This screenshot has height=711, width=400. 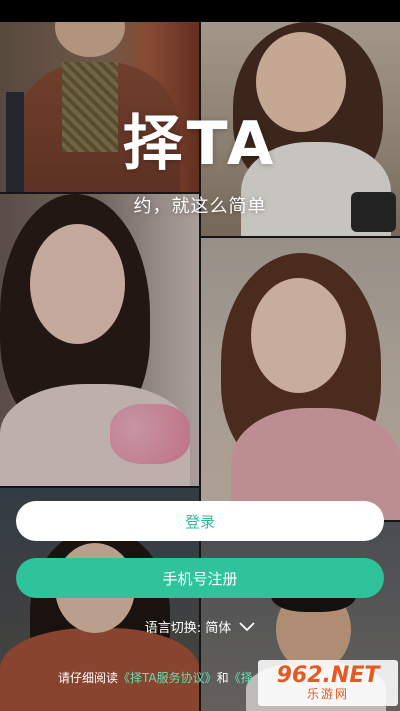 I want to click on login-button: 登录, so click(x=200, y=521).